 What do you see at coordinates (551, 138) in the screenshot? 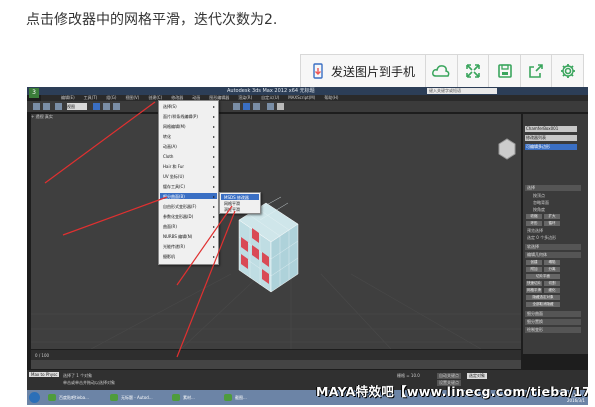
I see `modifier-list-dropdown: 修改器列表` at bounding box center [551, 138].